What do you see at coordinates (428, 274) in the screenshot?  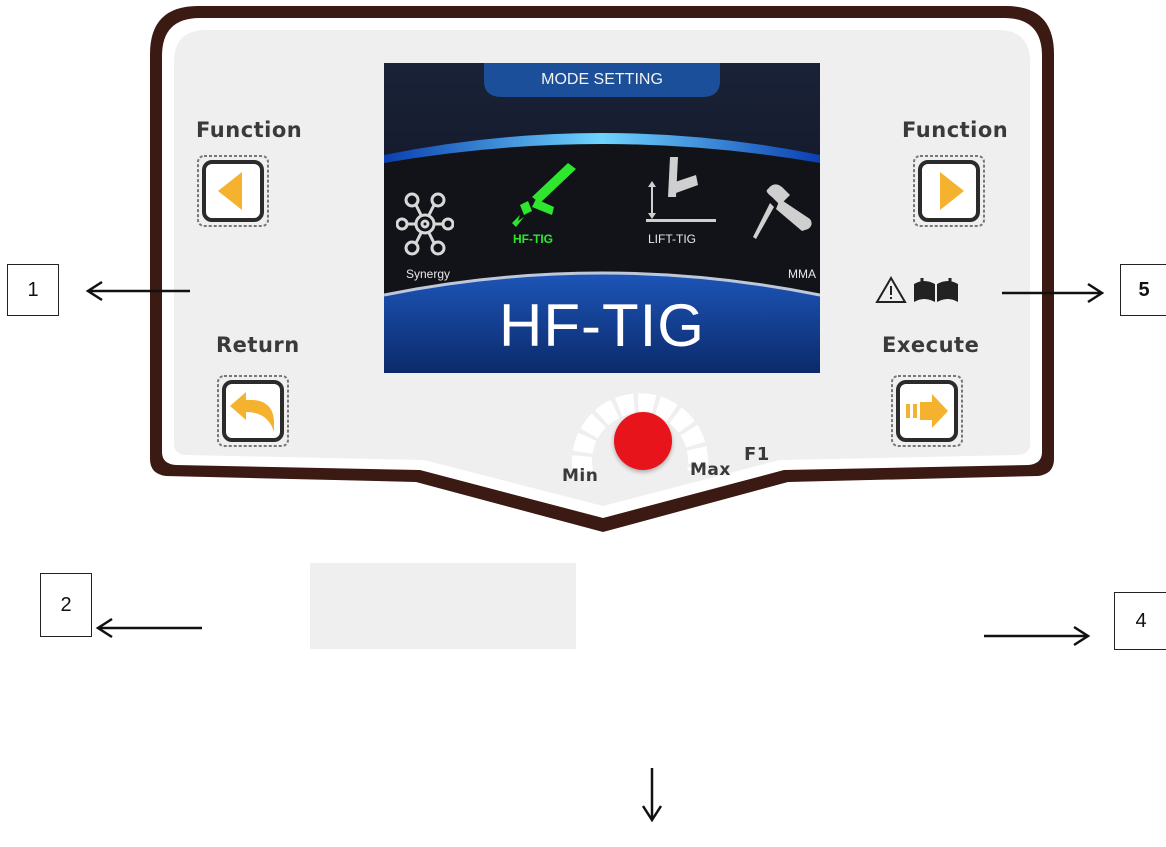 I see `mode-label-synergy: Synergy` at bounding box center [428, 274].